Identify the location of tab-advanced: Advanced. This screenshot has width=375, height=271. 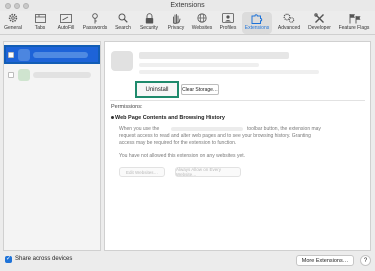
(289, 23).